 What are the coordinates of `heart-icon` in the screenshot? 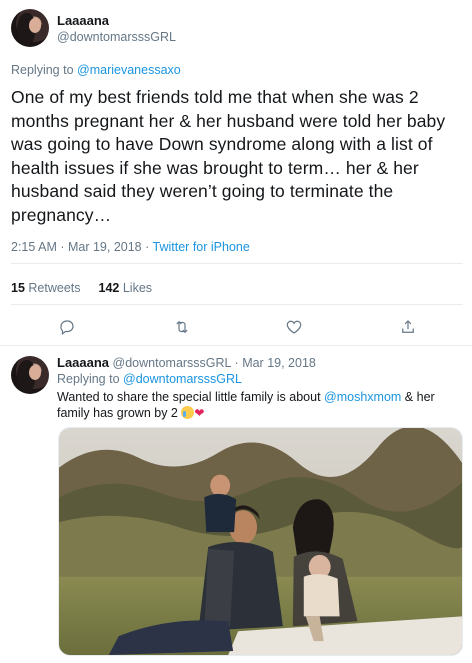 It's located at (294, 327).